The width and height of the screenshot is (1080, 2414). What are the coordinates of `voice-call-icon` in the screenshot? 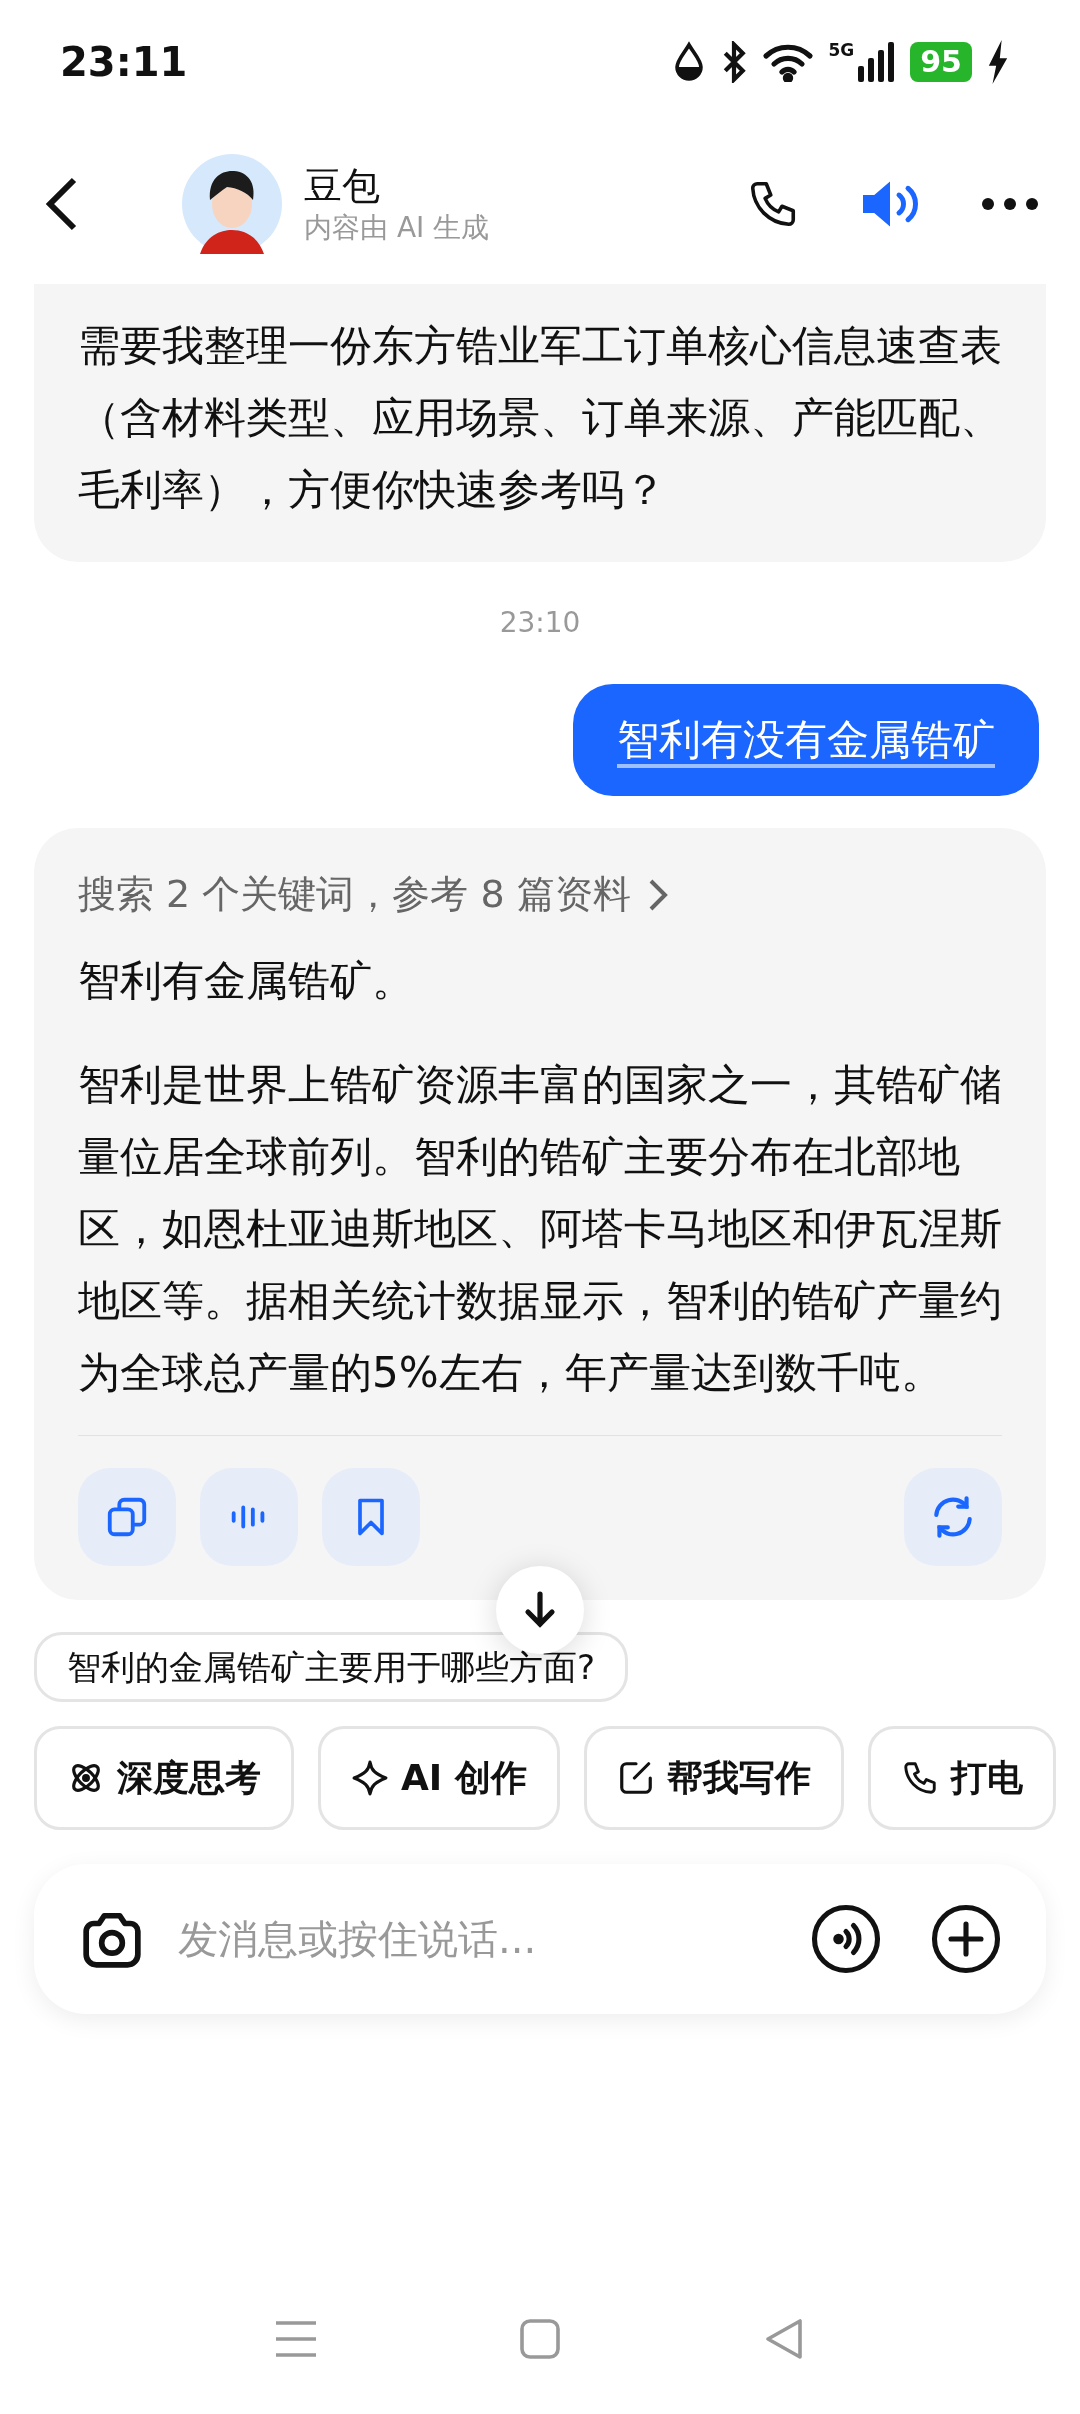 It's located at (846, 1939).